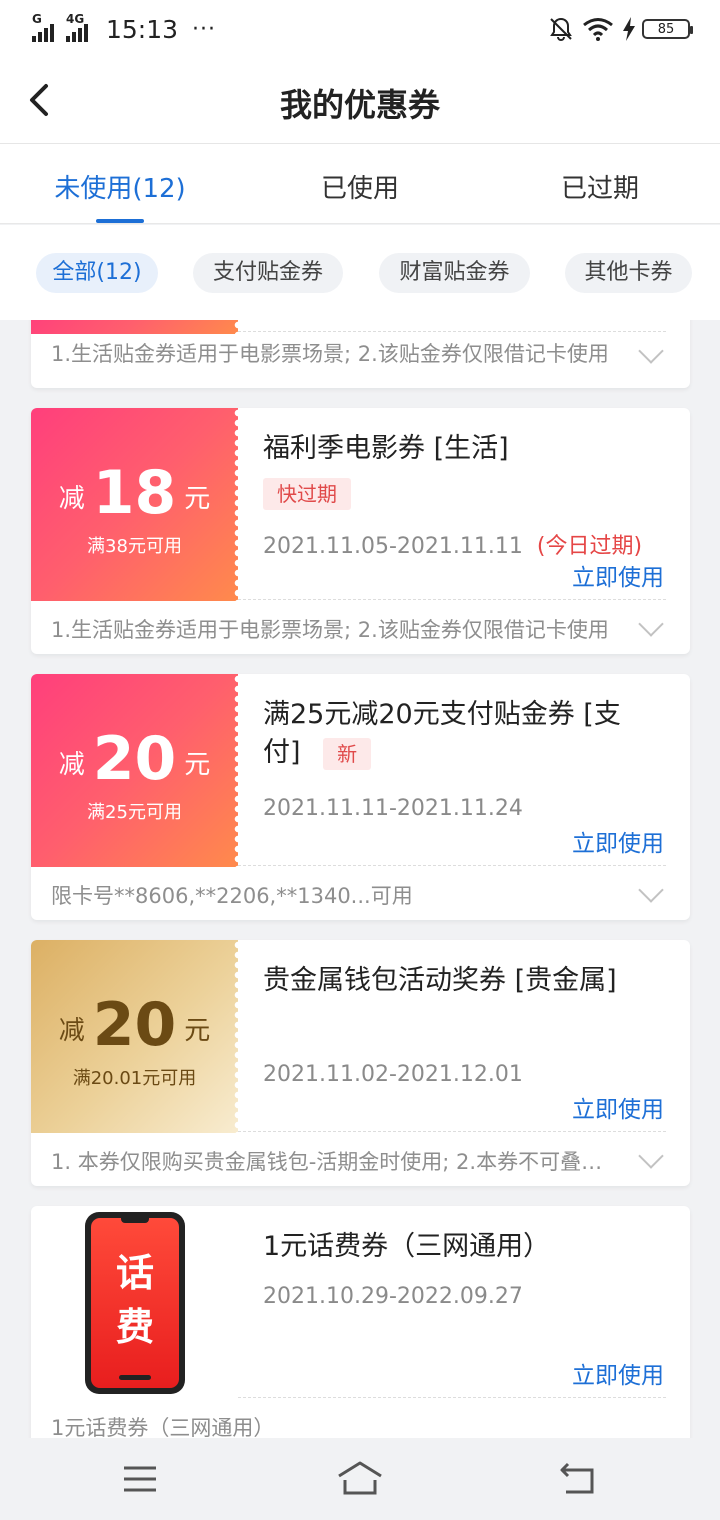 This screenshot has height=1520, width=720. I want to click on navigation-bar: 我的优惠券, so click(360, 101).